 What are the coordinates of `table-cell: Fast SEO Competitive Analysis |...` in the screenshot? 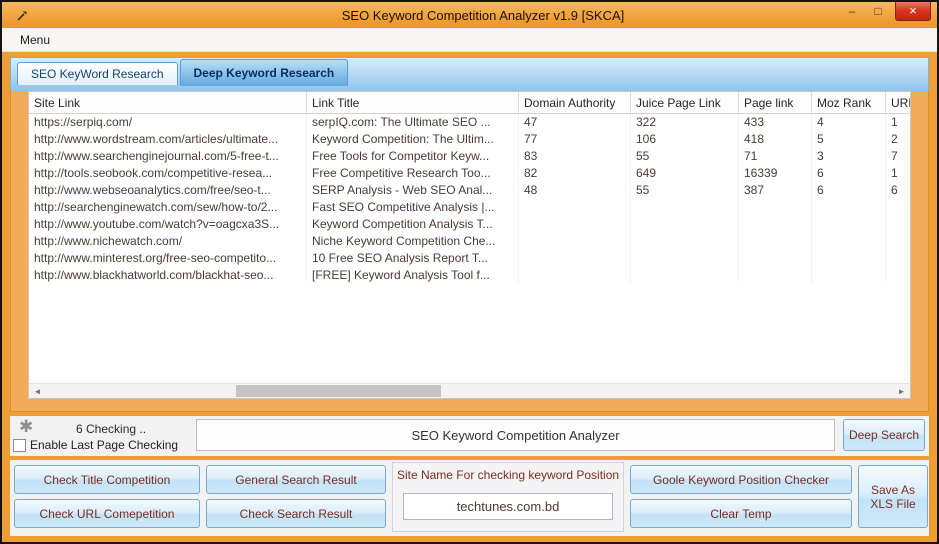 It's located at (413, 207).